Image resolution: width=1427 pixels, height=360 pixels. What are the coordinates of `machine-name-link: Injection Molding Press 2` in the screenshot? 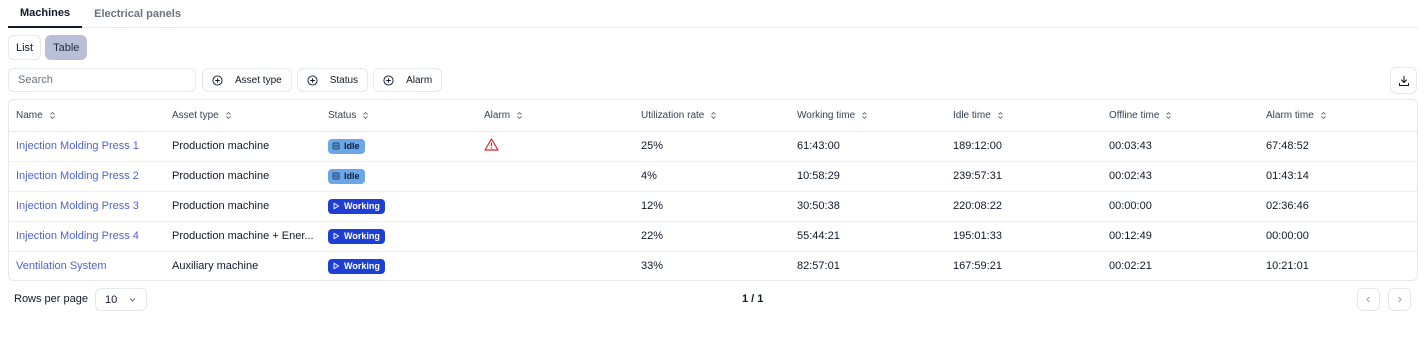 It's located at (77, 176).